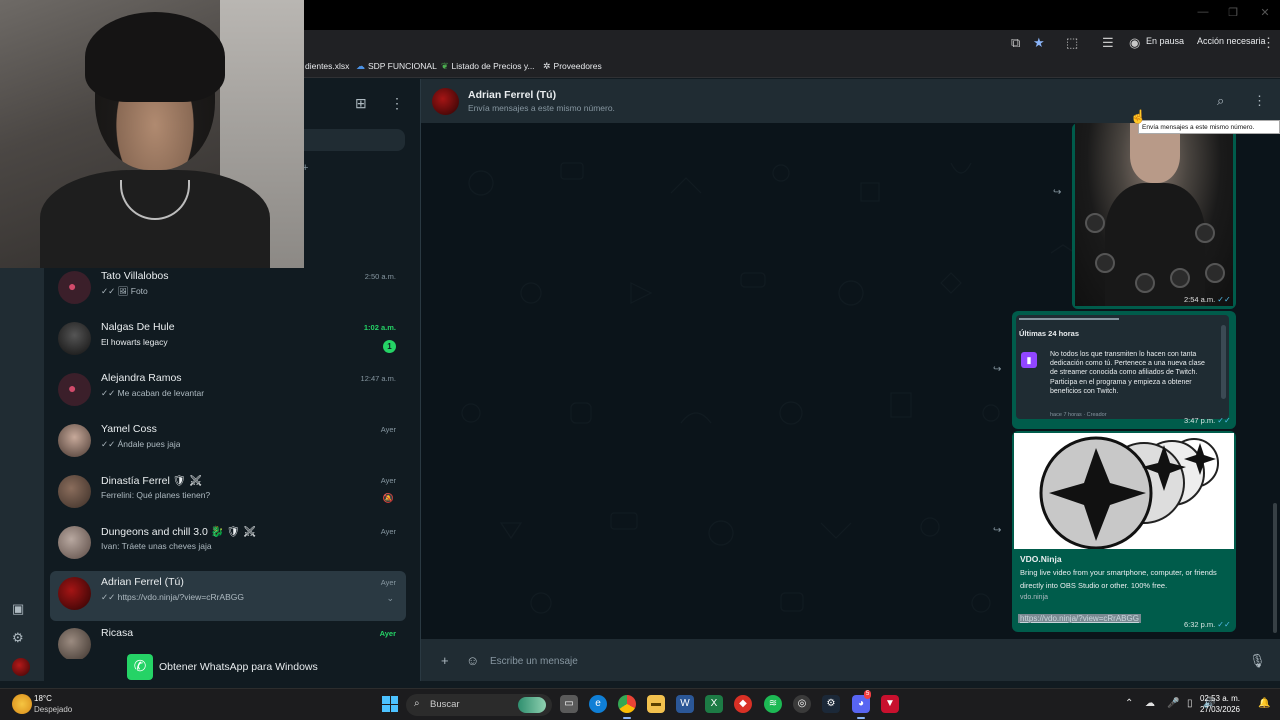  Describe the element at coordinates (53, 709) in the screenshot. I see `weather-condition: Despejado` at that location.